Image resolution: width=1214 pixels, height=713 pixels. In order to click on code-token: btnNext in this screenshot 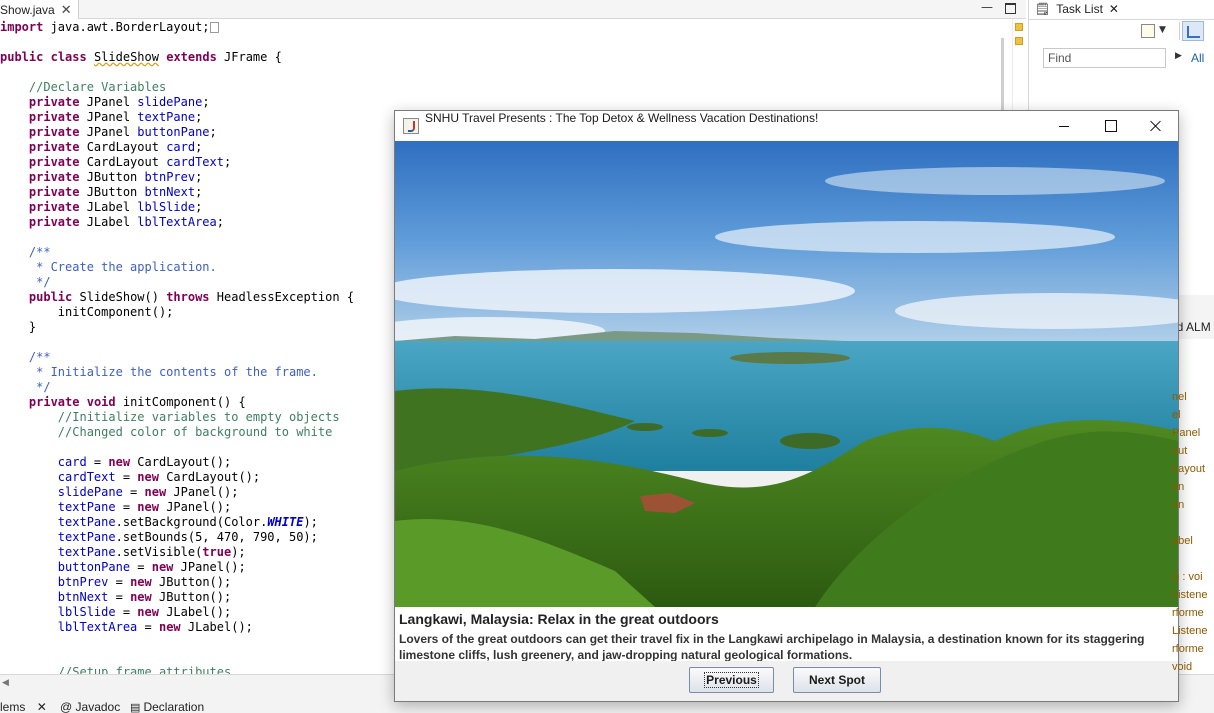, I will do `click(170, 192)`.